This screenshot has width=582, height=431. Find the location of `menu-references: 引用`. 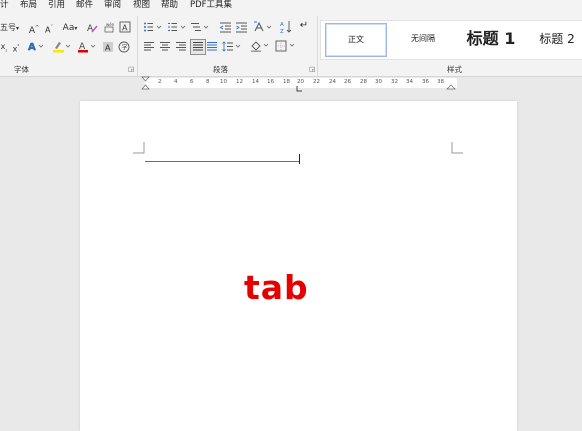

menu-references: 引用 is located at coordinates (56, 5).